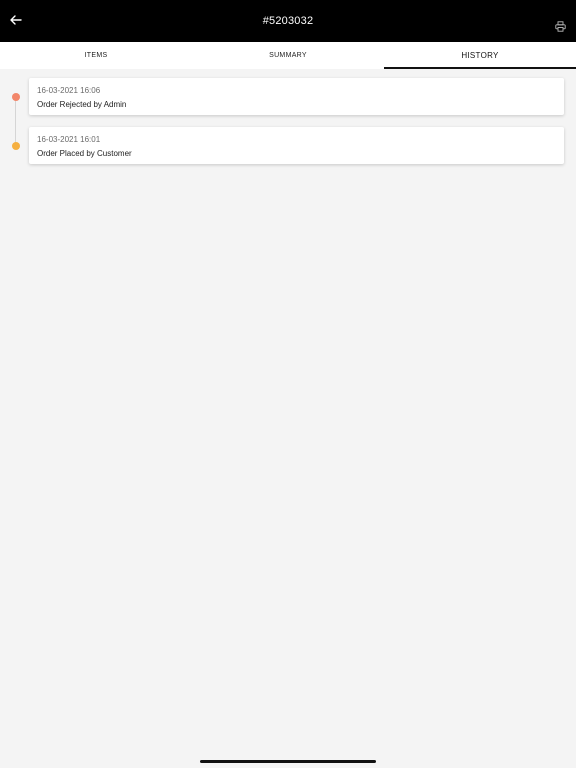 The image size is (576, 768). What do you see at coordinates (69, 139) in the screenshot?
I see `history-datetime: 16-03-2021 16:01` at bounding box center [69, 139].